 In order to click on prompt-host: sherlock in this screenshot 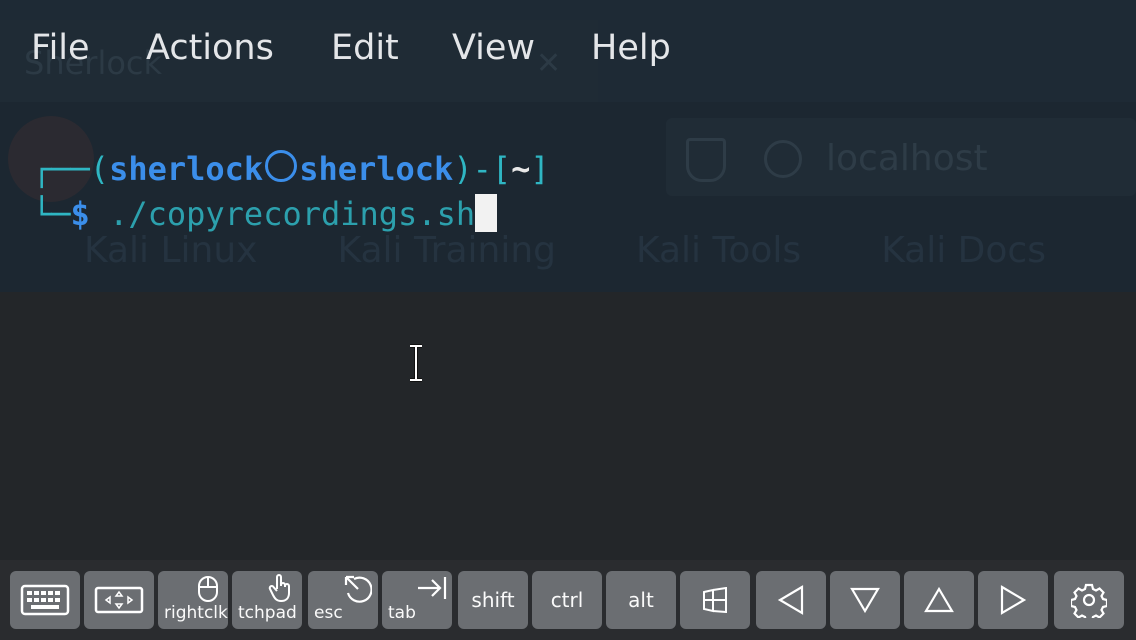, I will do `click(376, 169)`.